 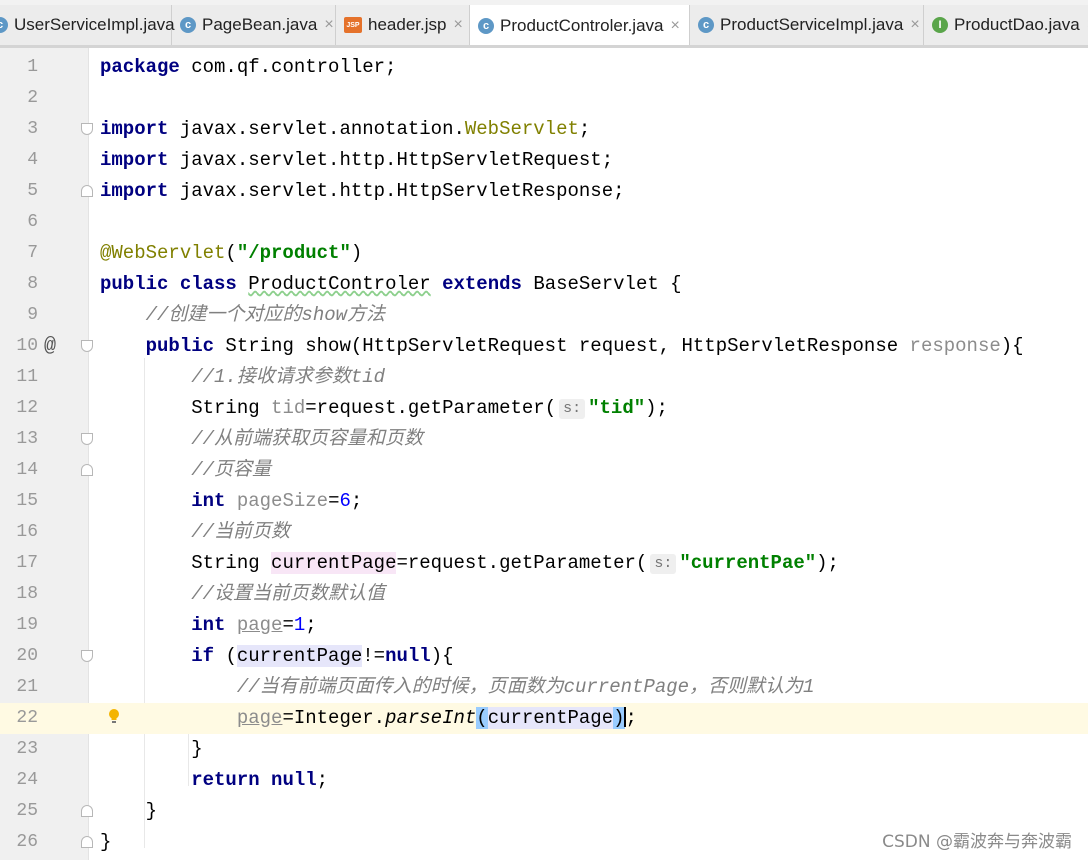 What do you see at coordinates (27, 470) in the screenshot?
I see `line-number: 14` at bounding box center [27, 470].